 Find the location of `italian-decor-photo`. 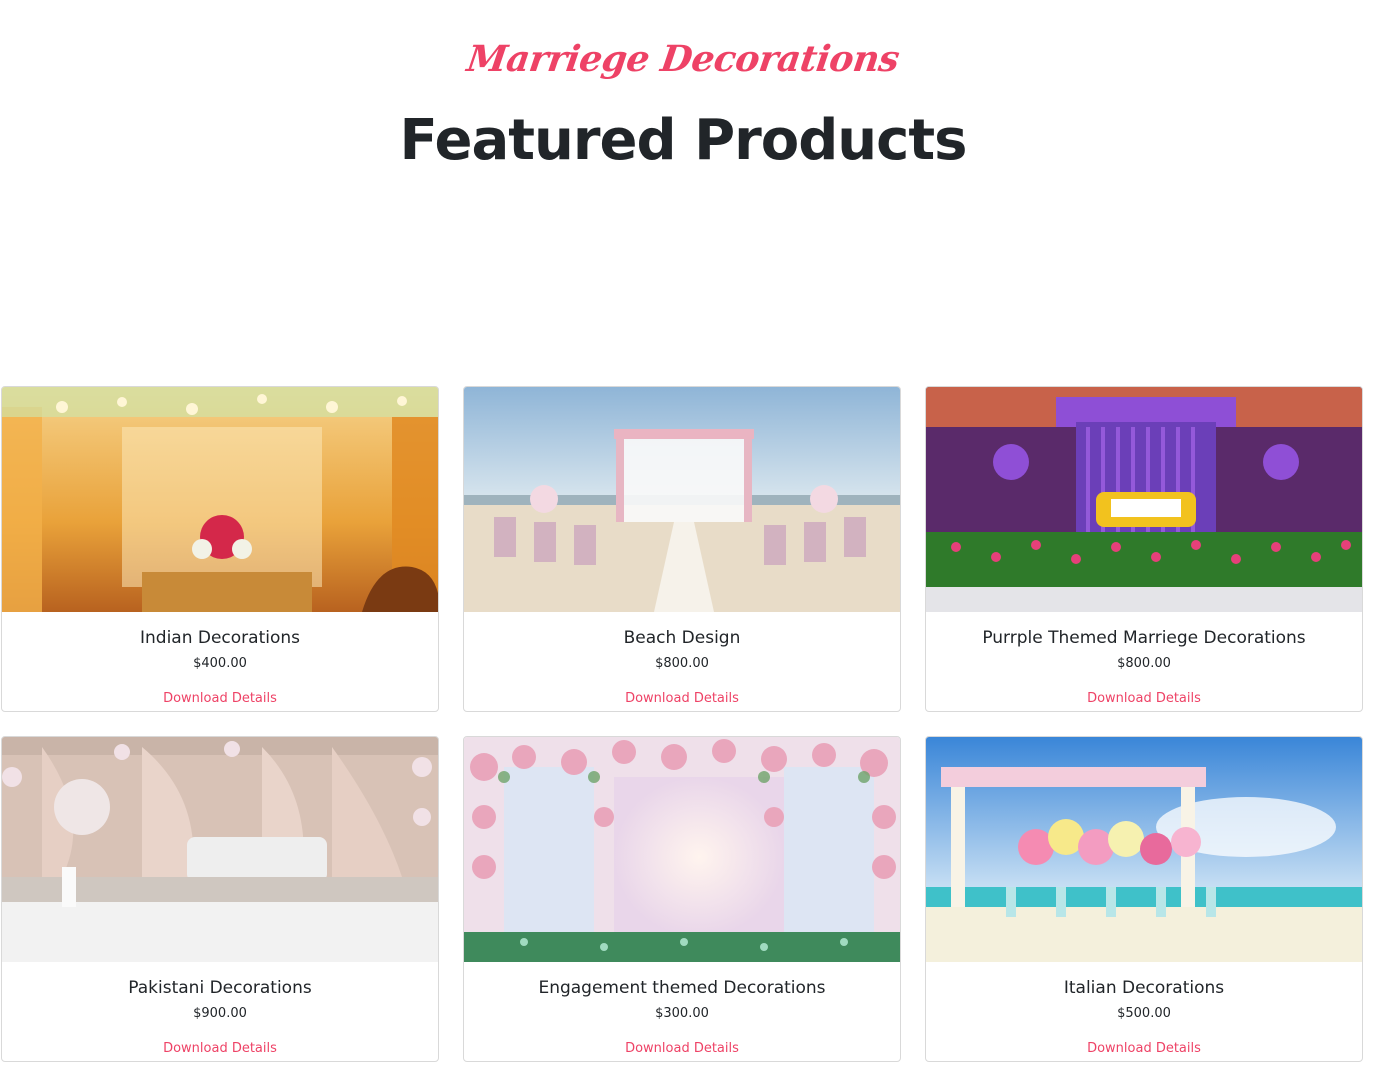

italian-decor-photo is located at coordinates (1144, 849).